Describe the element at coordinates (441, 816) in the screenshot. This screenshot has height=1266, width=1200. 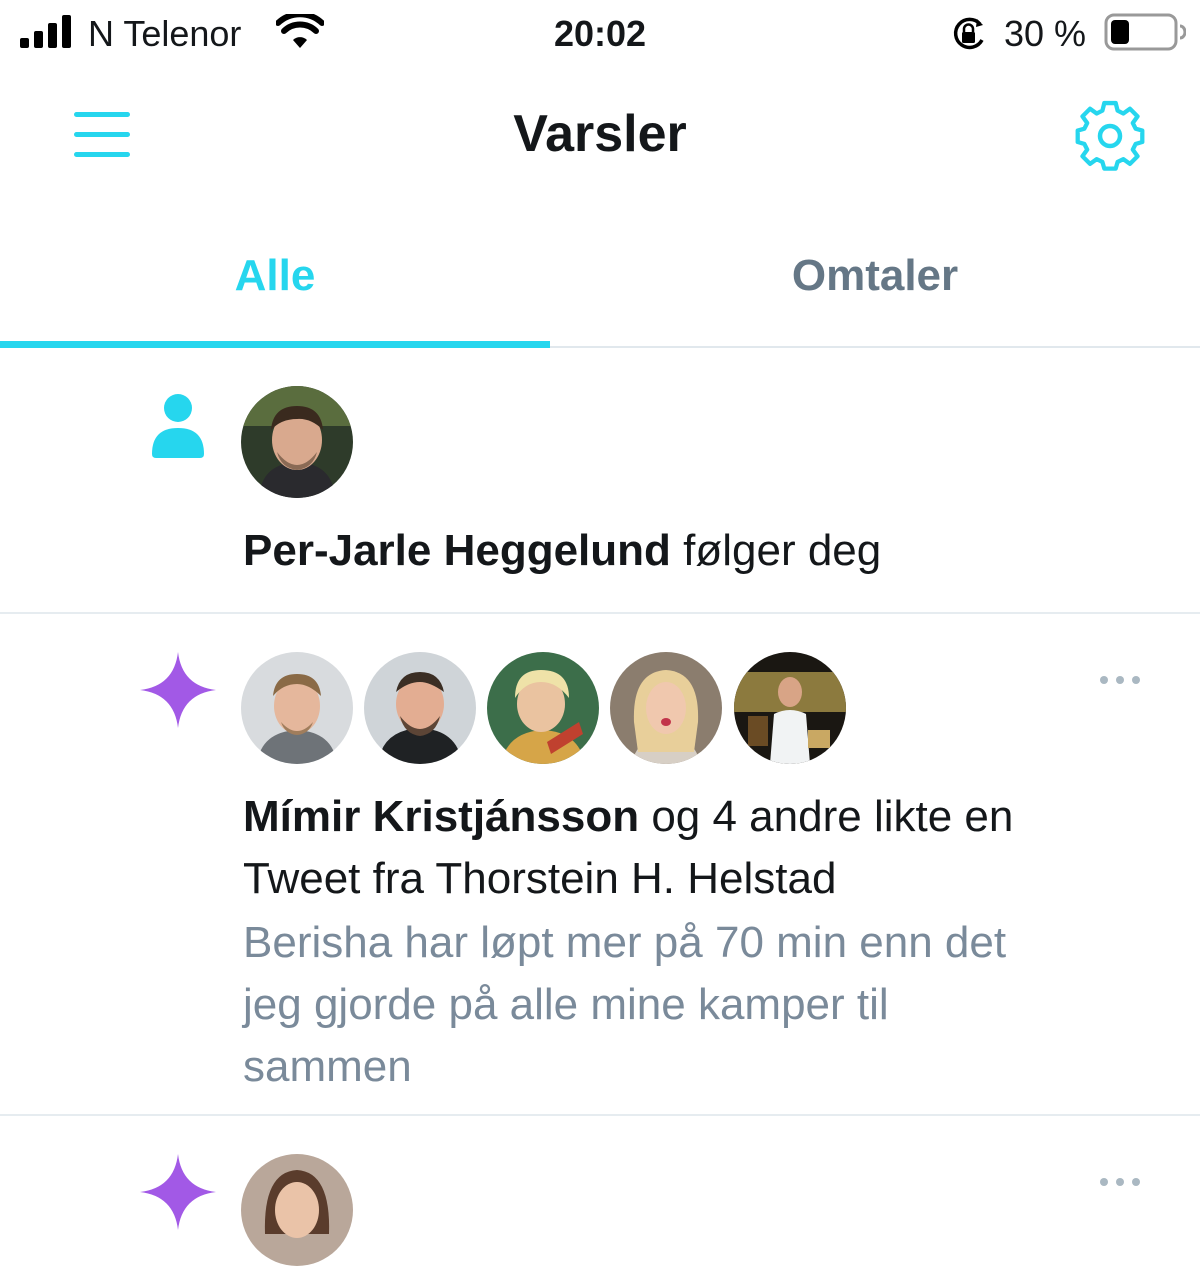
I see `actor-name: Mímir Kristjánsson` at that location.